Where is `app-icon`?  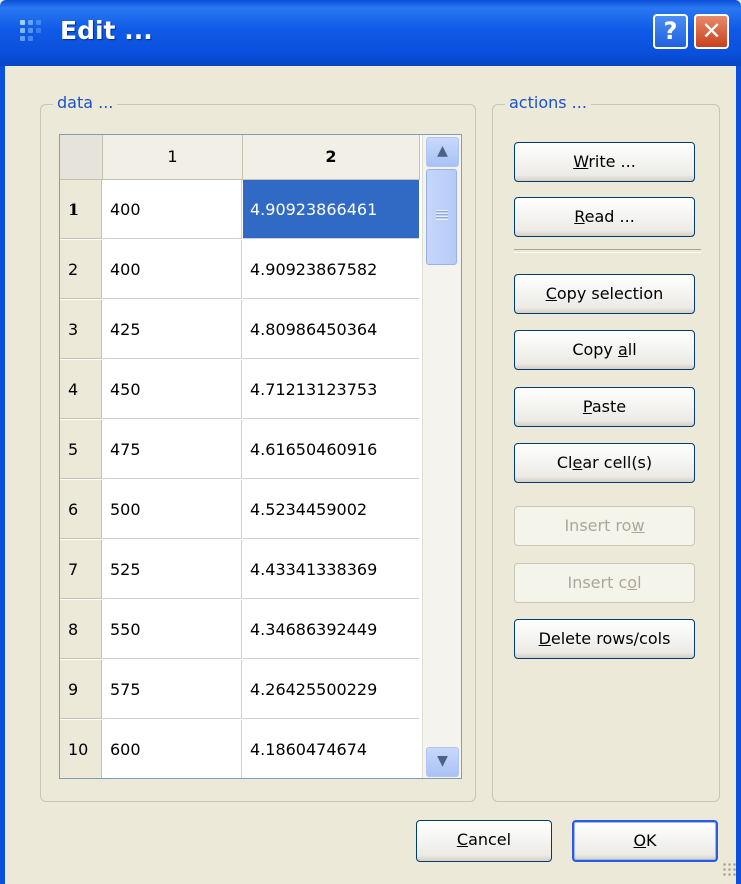
app-icon is located at coordinates (34, 31).